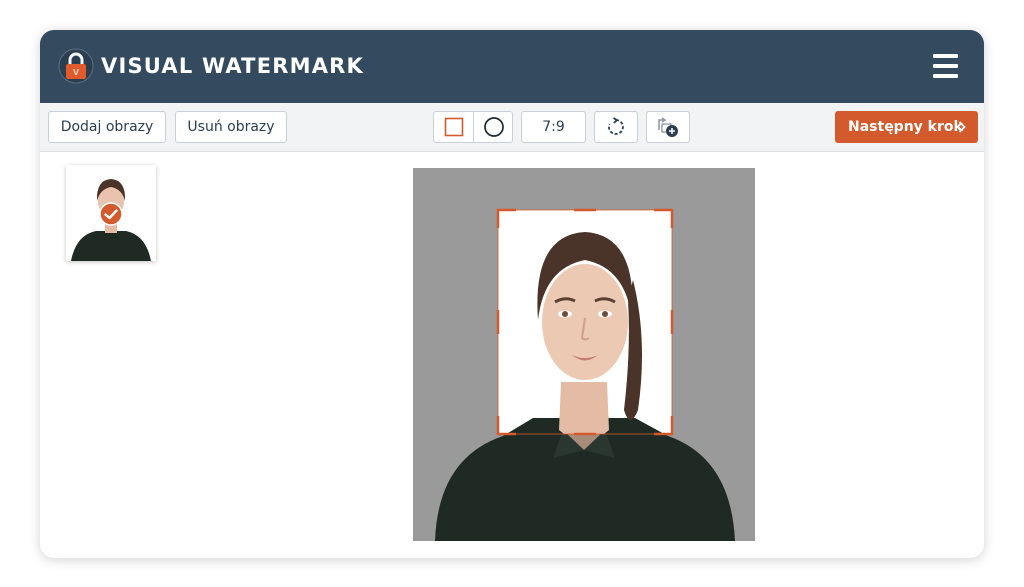 The width and height of the screenshot is (1024, 587). I want to click on rotate-images-button, so click(668, 127).